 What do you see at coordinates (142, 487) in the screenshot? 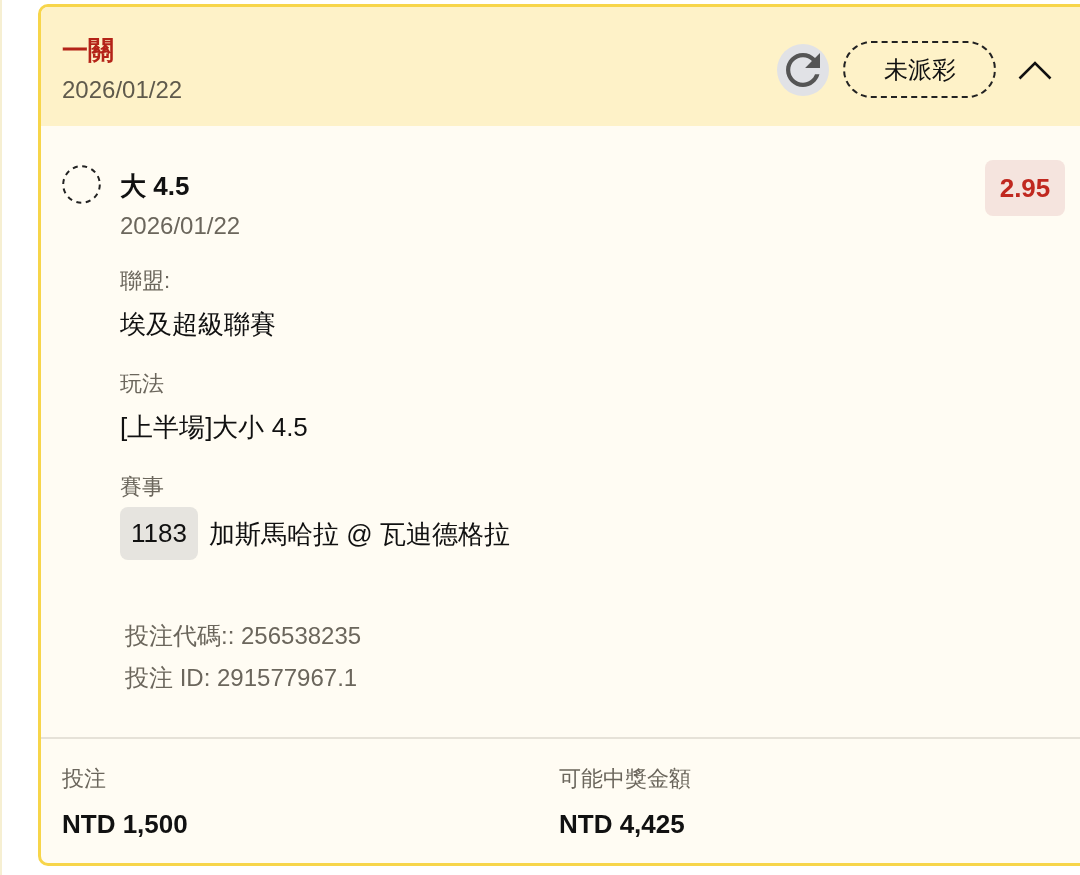
I see `field-label: 賽事` at bounding box center [142, 487].